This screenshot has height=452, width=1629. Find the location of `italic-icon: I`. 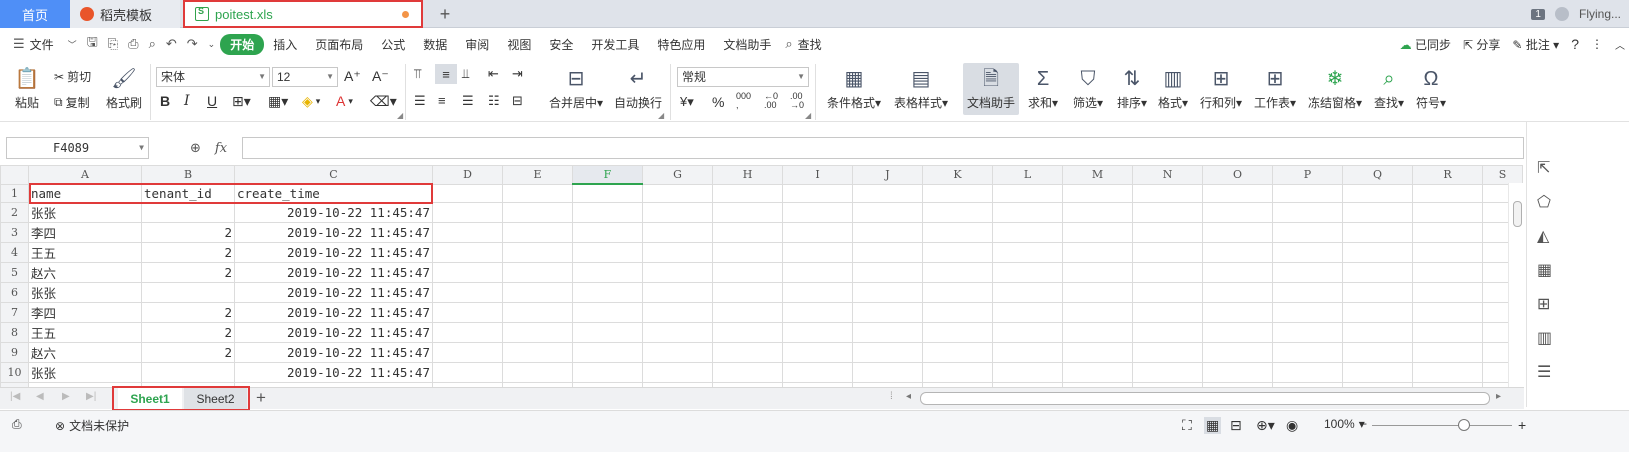

italic-icon: I is located at coordinates (187, 101).